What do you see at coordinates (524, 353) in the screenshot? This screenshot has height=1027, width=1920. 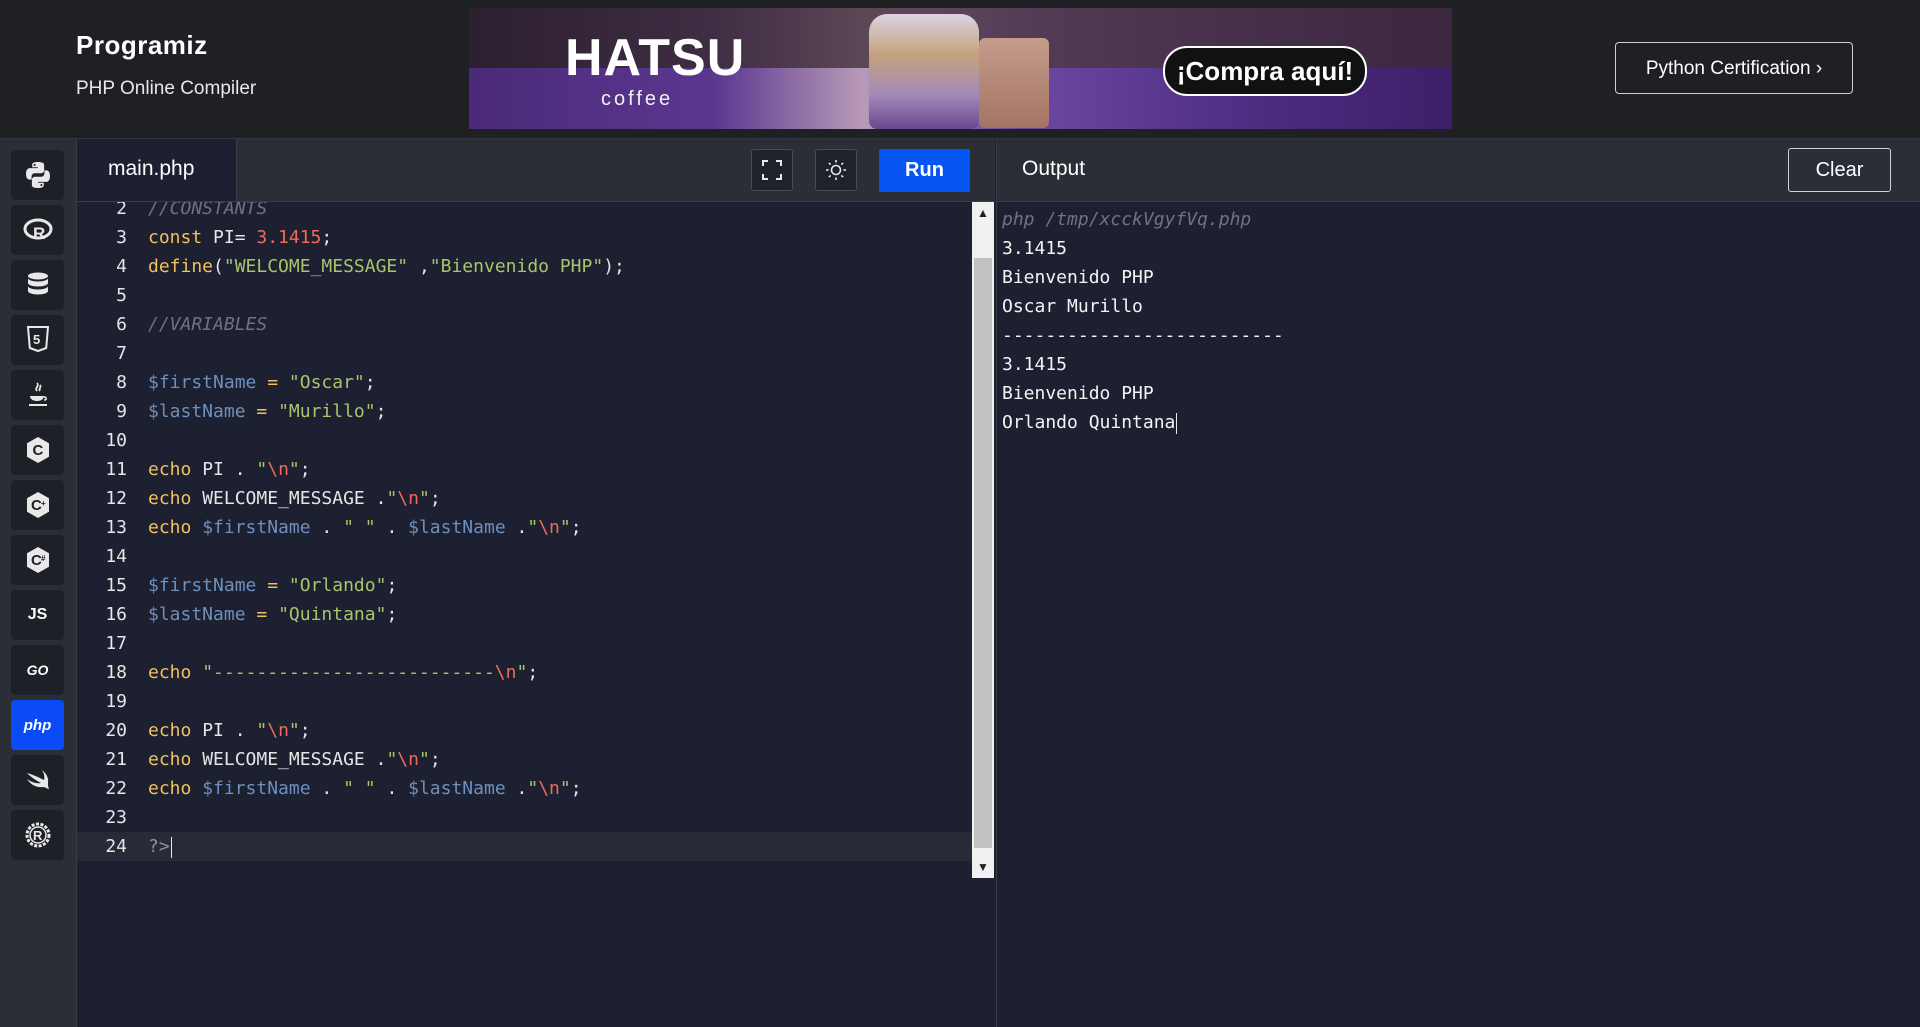 I see `code-line: 7` at bounding box center [524, 353].